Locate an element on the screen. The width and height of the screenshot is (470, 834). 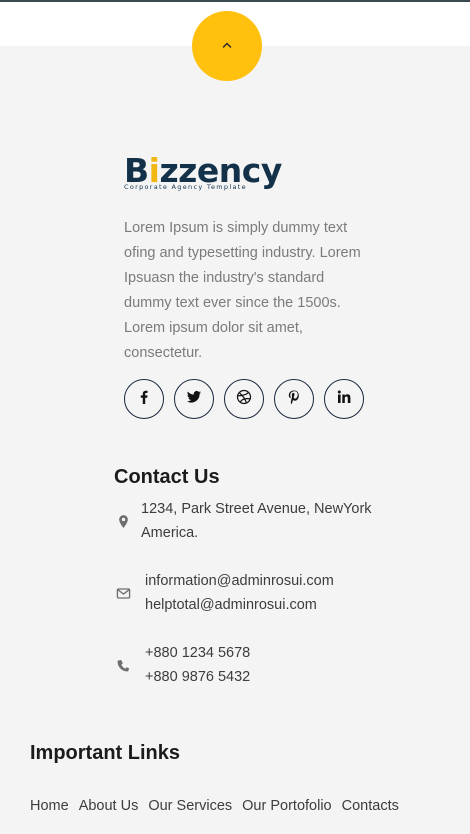
phone-link-2: +880 9876 5432 is located at coordinates (197, 677).